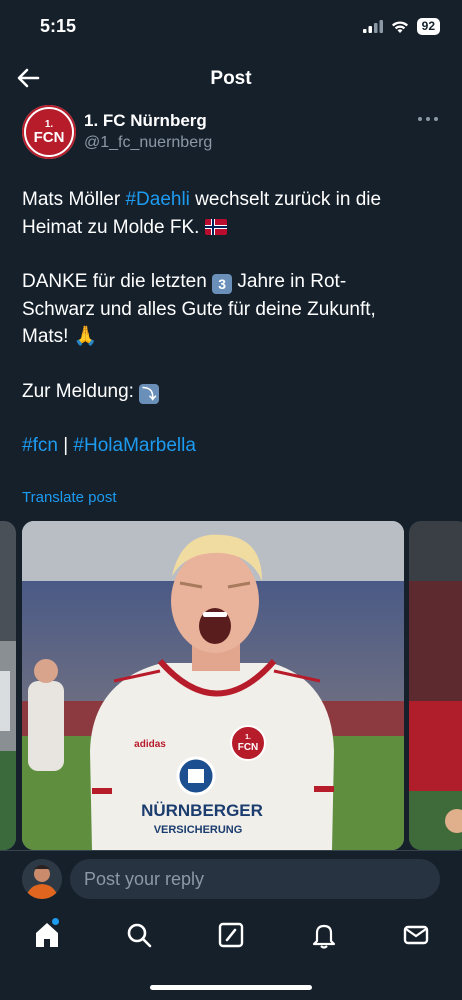 The width and height of the screenshot is (462, 1000). Describe the element at coordinates (134, 445) in the screenshot. I see `hashtag-link: #HolaMarbella` at that location.